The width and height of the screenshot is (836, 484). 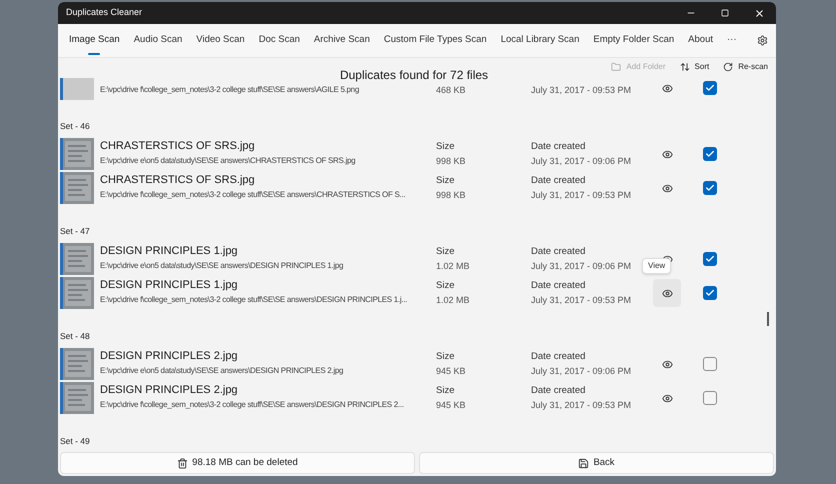 What do you see at coordinates (435, 41) in the screenshot?
I see `tab: Custom File Types Scan` at bounding box center [435, 41].